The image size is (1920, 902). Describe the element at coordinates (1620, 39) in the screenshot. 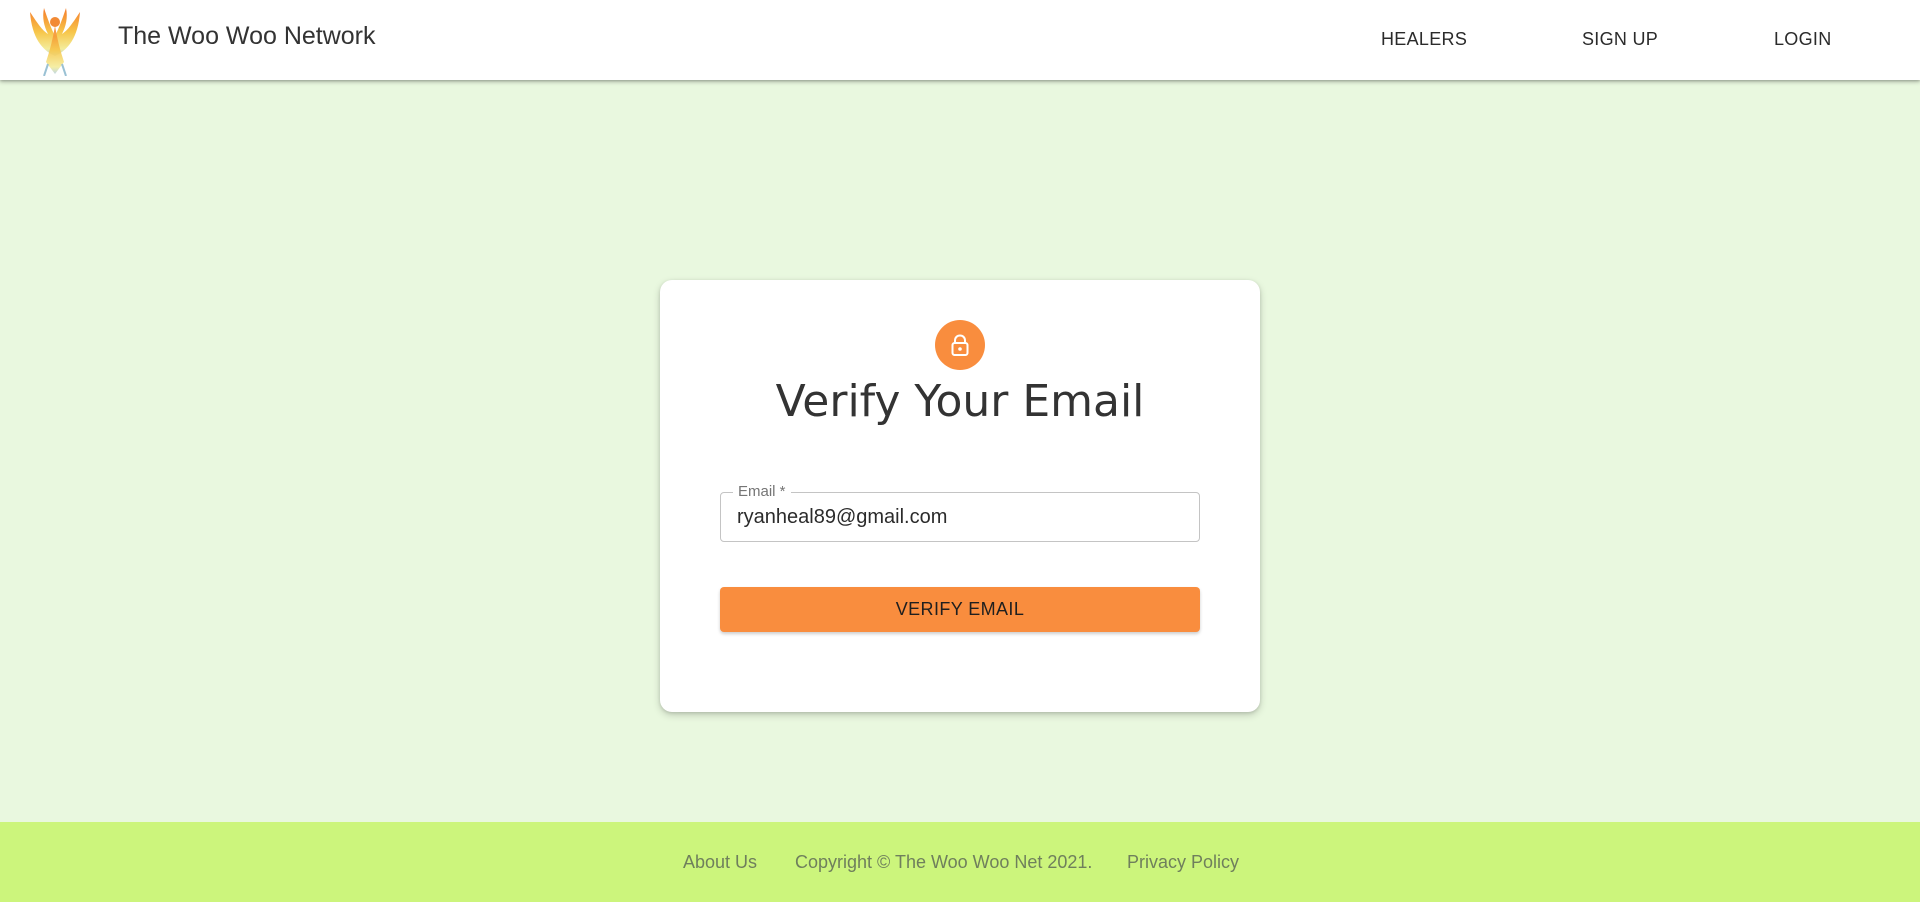

I see `nav-signup-link: SIGN UP` at that location.